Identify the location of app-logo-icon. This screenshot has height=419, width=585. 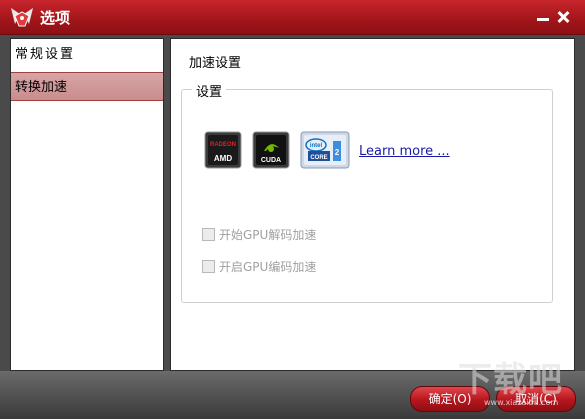
(22, 17).